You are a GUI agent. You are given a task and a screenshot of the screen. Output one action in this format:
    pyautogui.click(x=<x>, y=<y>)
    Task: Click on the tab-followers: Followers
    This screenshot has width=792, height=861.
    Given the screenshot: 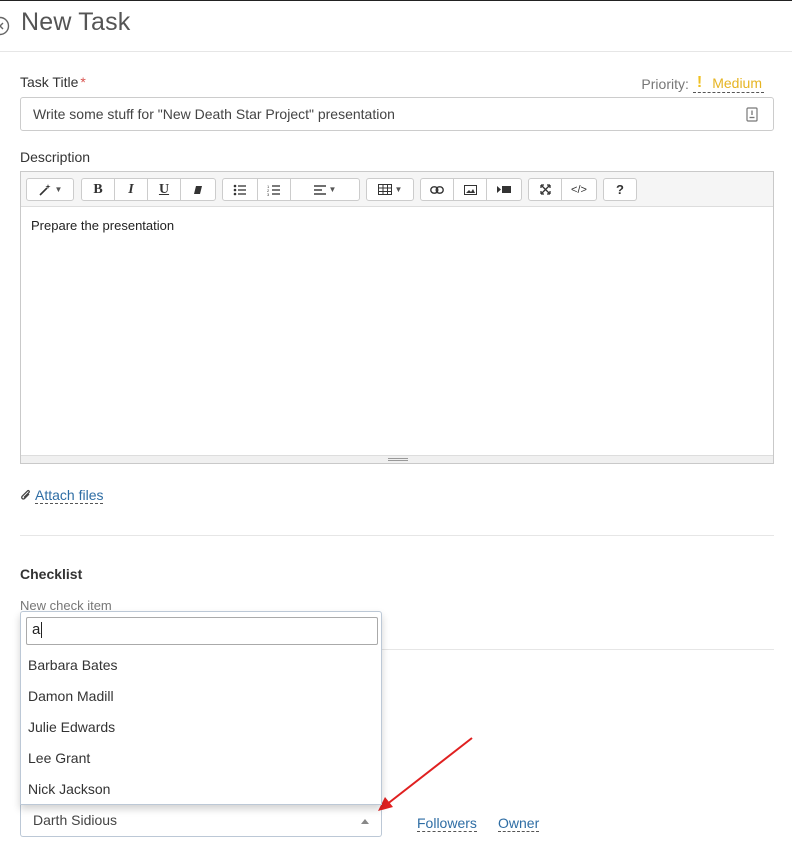 What is the action you would take?
    pyautogui.click(x=447, y=823)
    